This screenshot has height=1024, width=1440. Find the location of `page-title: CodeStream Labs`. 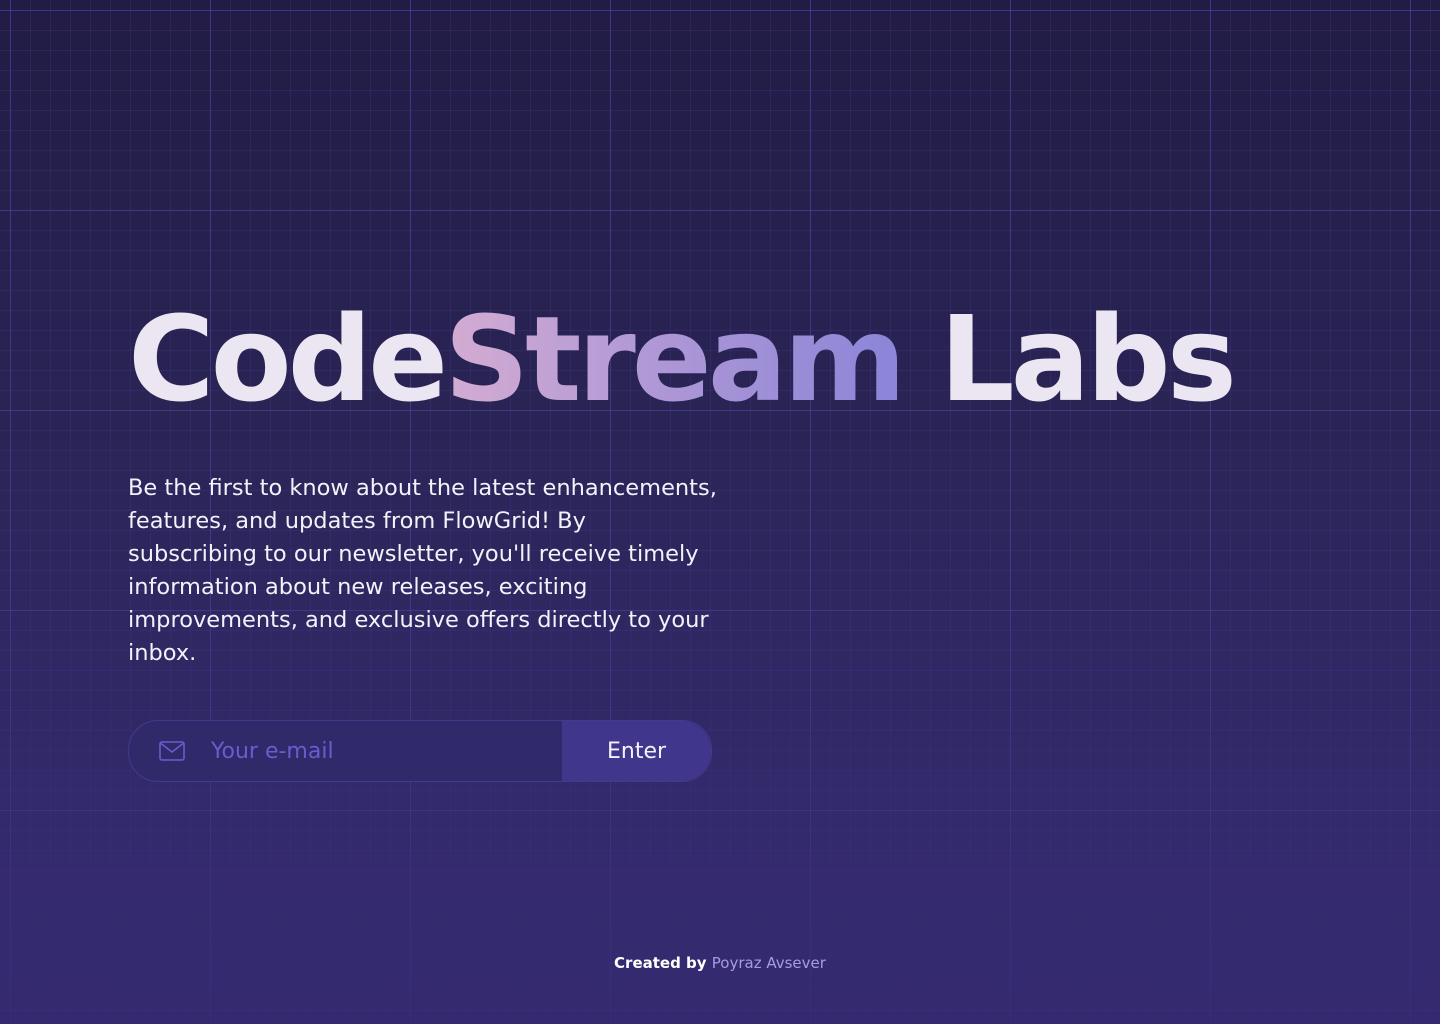

page-title: CodeStream Labs is located at coordinates (728, 359).